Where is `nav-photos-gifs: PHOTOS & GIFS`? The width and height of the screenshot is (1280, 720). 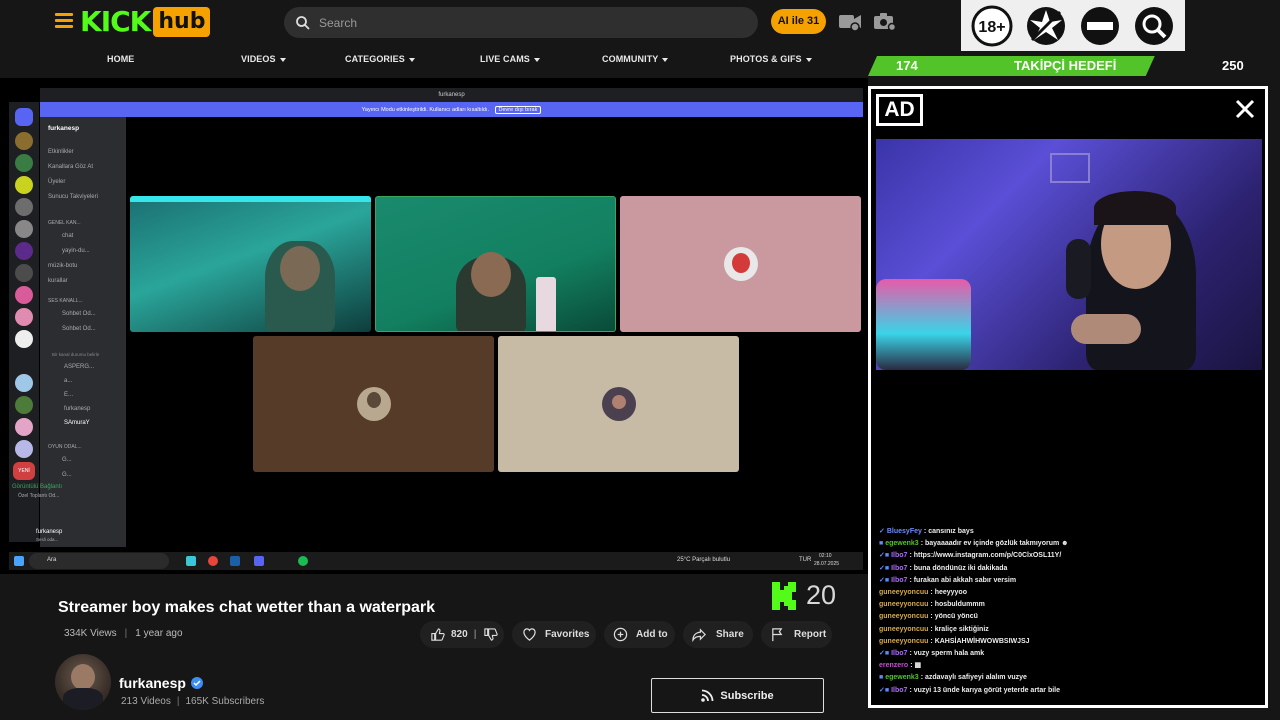
nav-photos-gifs: PHOTOS & GIFS is located at coordinates (771, 59).